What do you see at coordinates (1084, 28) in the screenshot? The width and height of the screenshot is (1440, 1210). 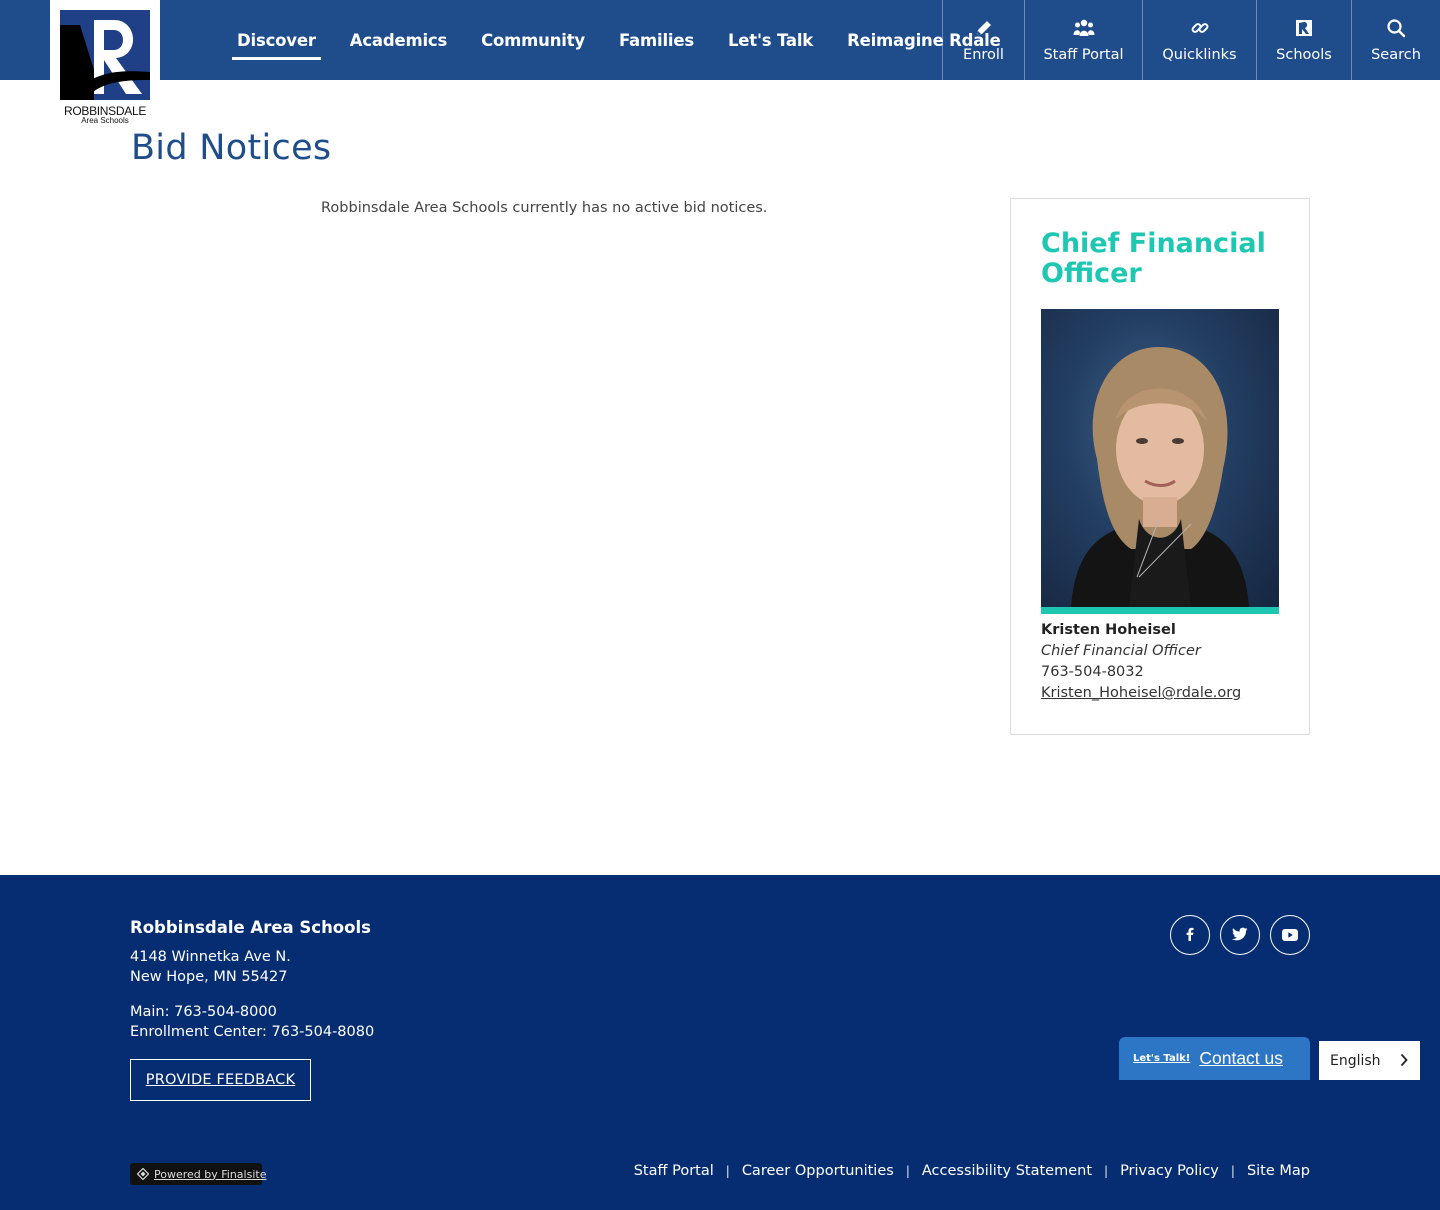 I see `people-icon` at bounding box center [1084, 28].